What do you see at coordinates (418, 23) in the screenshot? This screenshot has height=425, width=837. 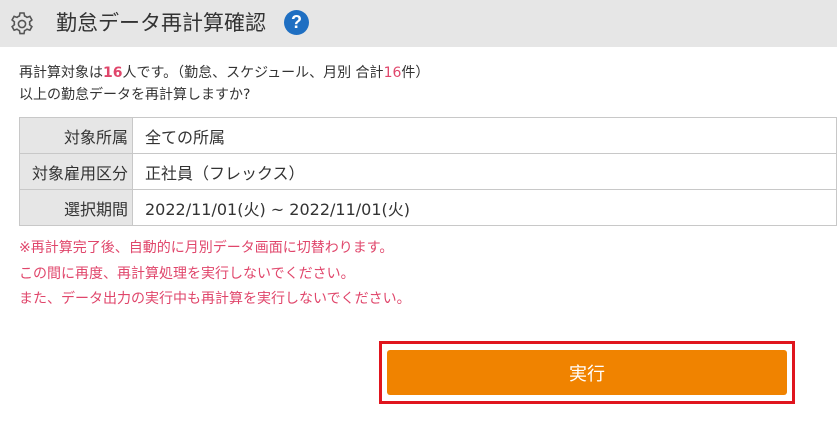 I see `page-header: 勤怠データ再計算確認 ?` at bounding box center [418, 23].